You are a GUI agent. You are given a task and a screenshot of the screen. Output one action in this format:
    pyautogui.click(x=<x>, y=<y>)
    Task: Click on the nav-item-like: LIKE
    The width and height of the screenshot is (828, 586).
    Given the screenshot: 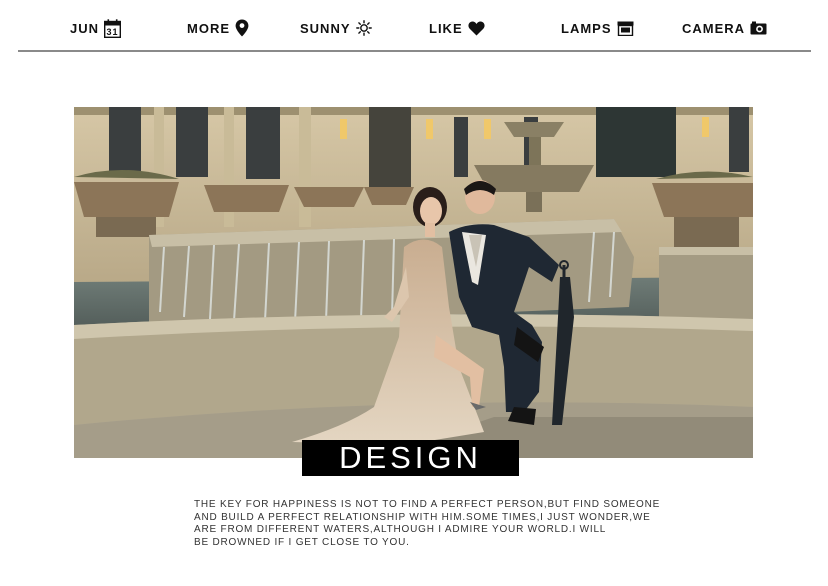 What is the action you would take?
    pyautogui.click(x=457, y=28)
    